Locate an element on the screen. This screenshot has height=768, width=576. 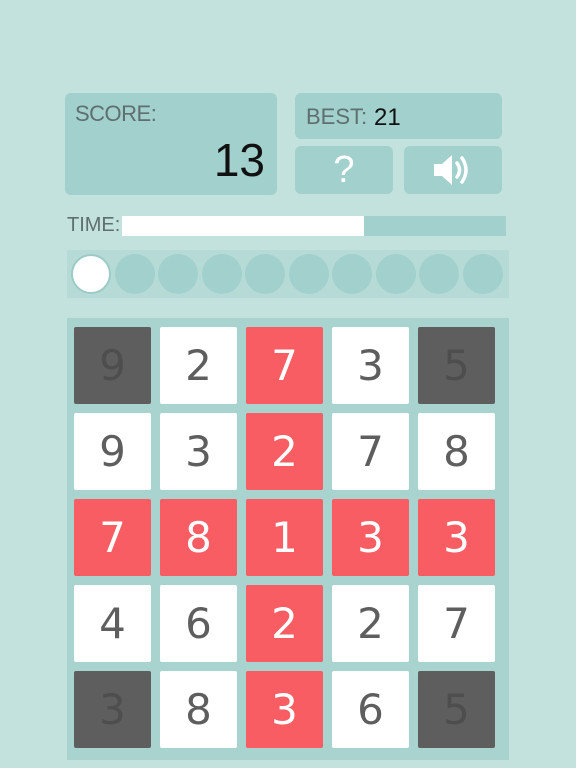
score-label: SCORE: is located at coordinates (116, 113).